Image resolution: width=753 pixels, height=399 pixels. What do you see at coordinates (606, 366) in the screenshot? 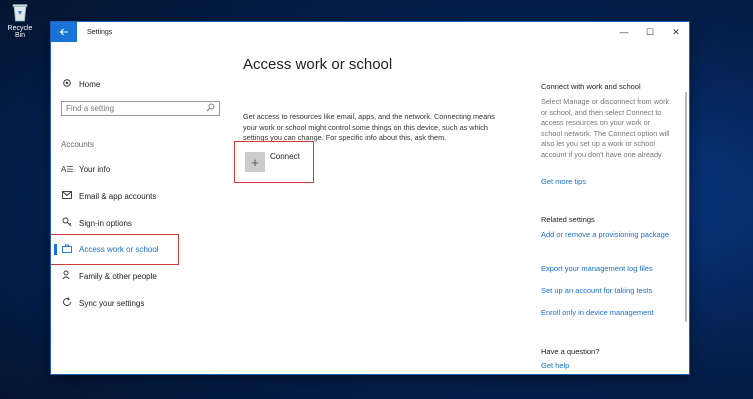
I see `get-help-link: Get help` at bounding box center [606, 366].